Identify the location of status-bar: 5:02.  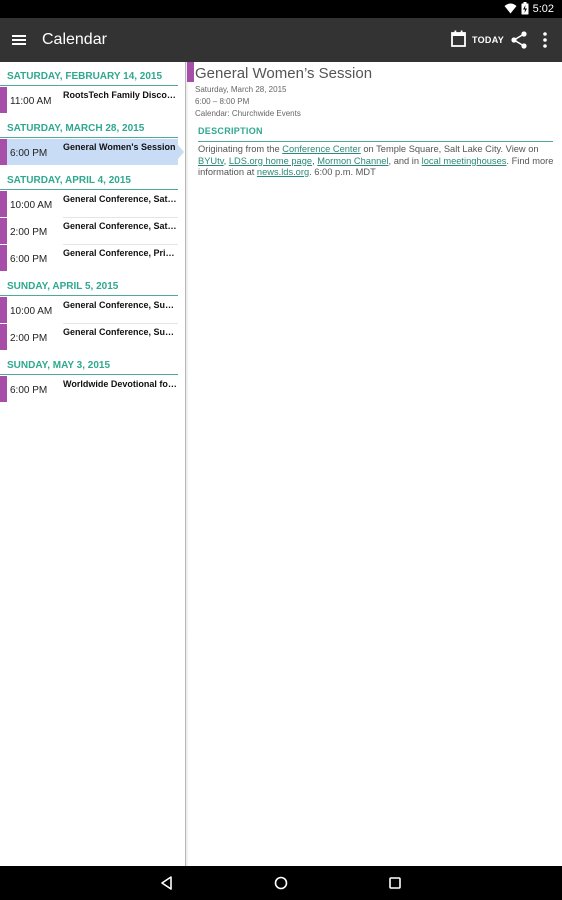
(281, 9).